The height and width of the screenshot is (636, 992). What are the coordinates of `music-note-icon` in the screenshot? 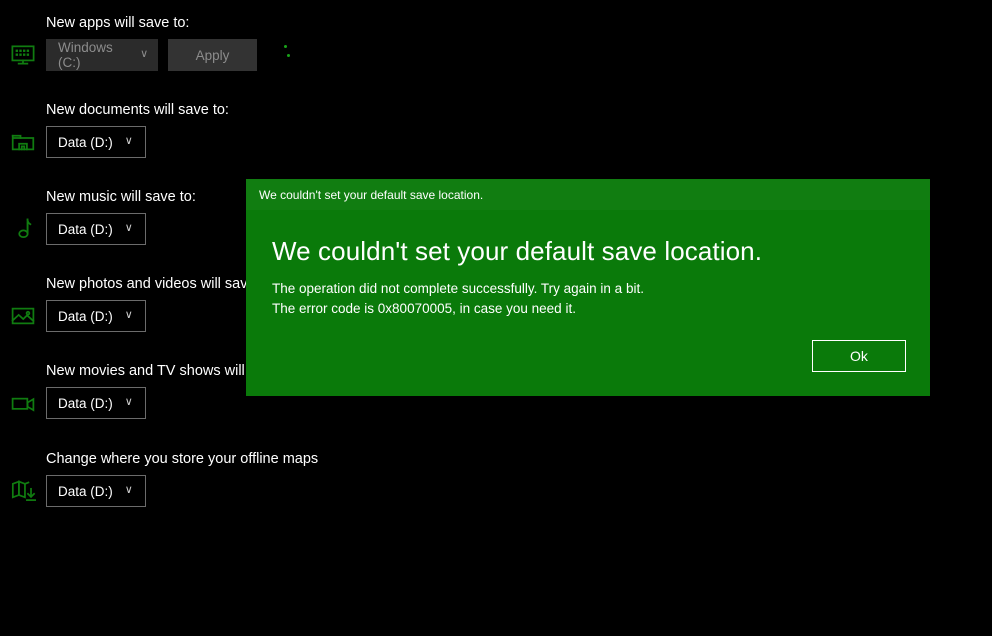 It's located at (23, 229).